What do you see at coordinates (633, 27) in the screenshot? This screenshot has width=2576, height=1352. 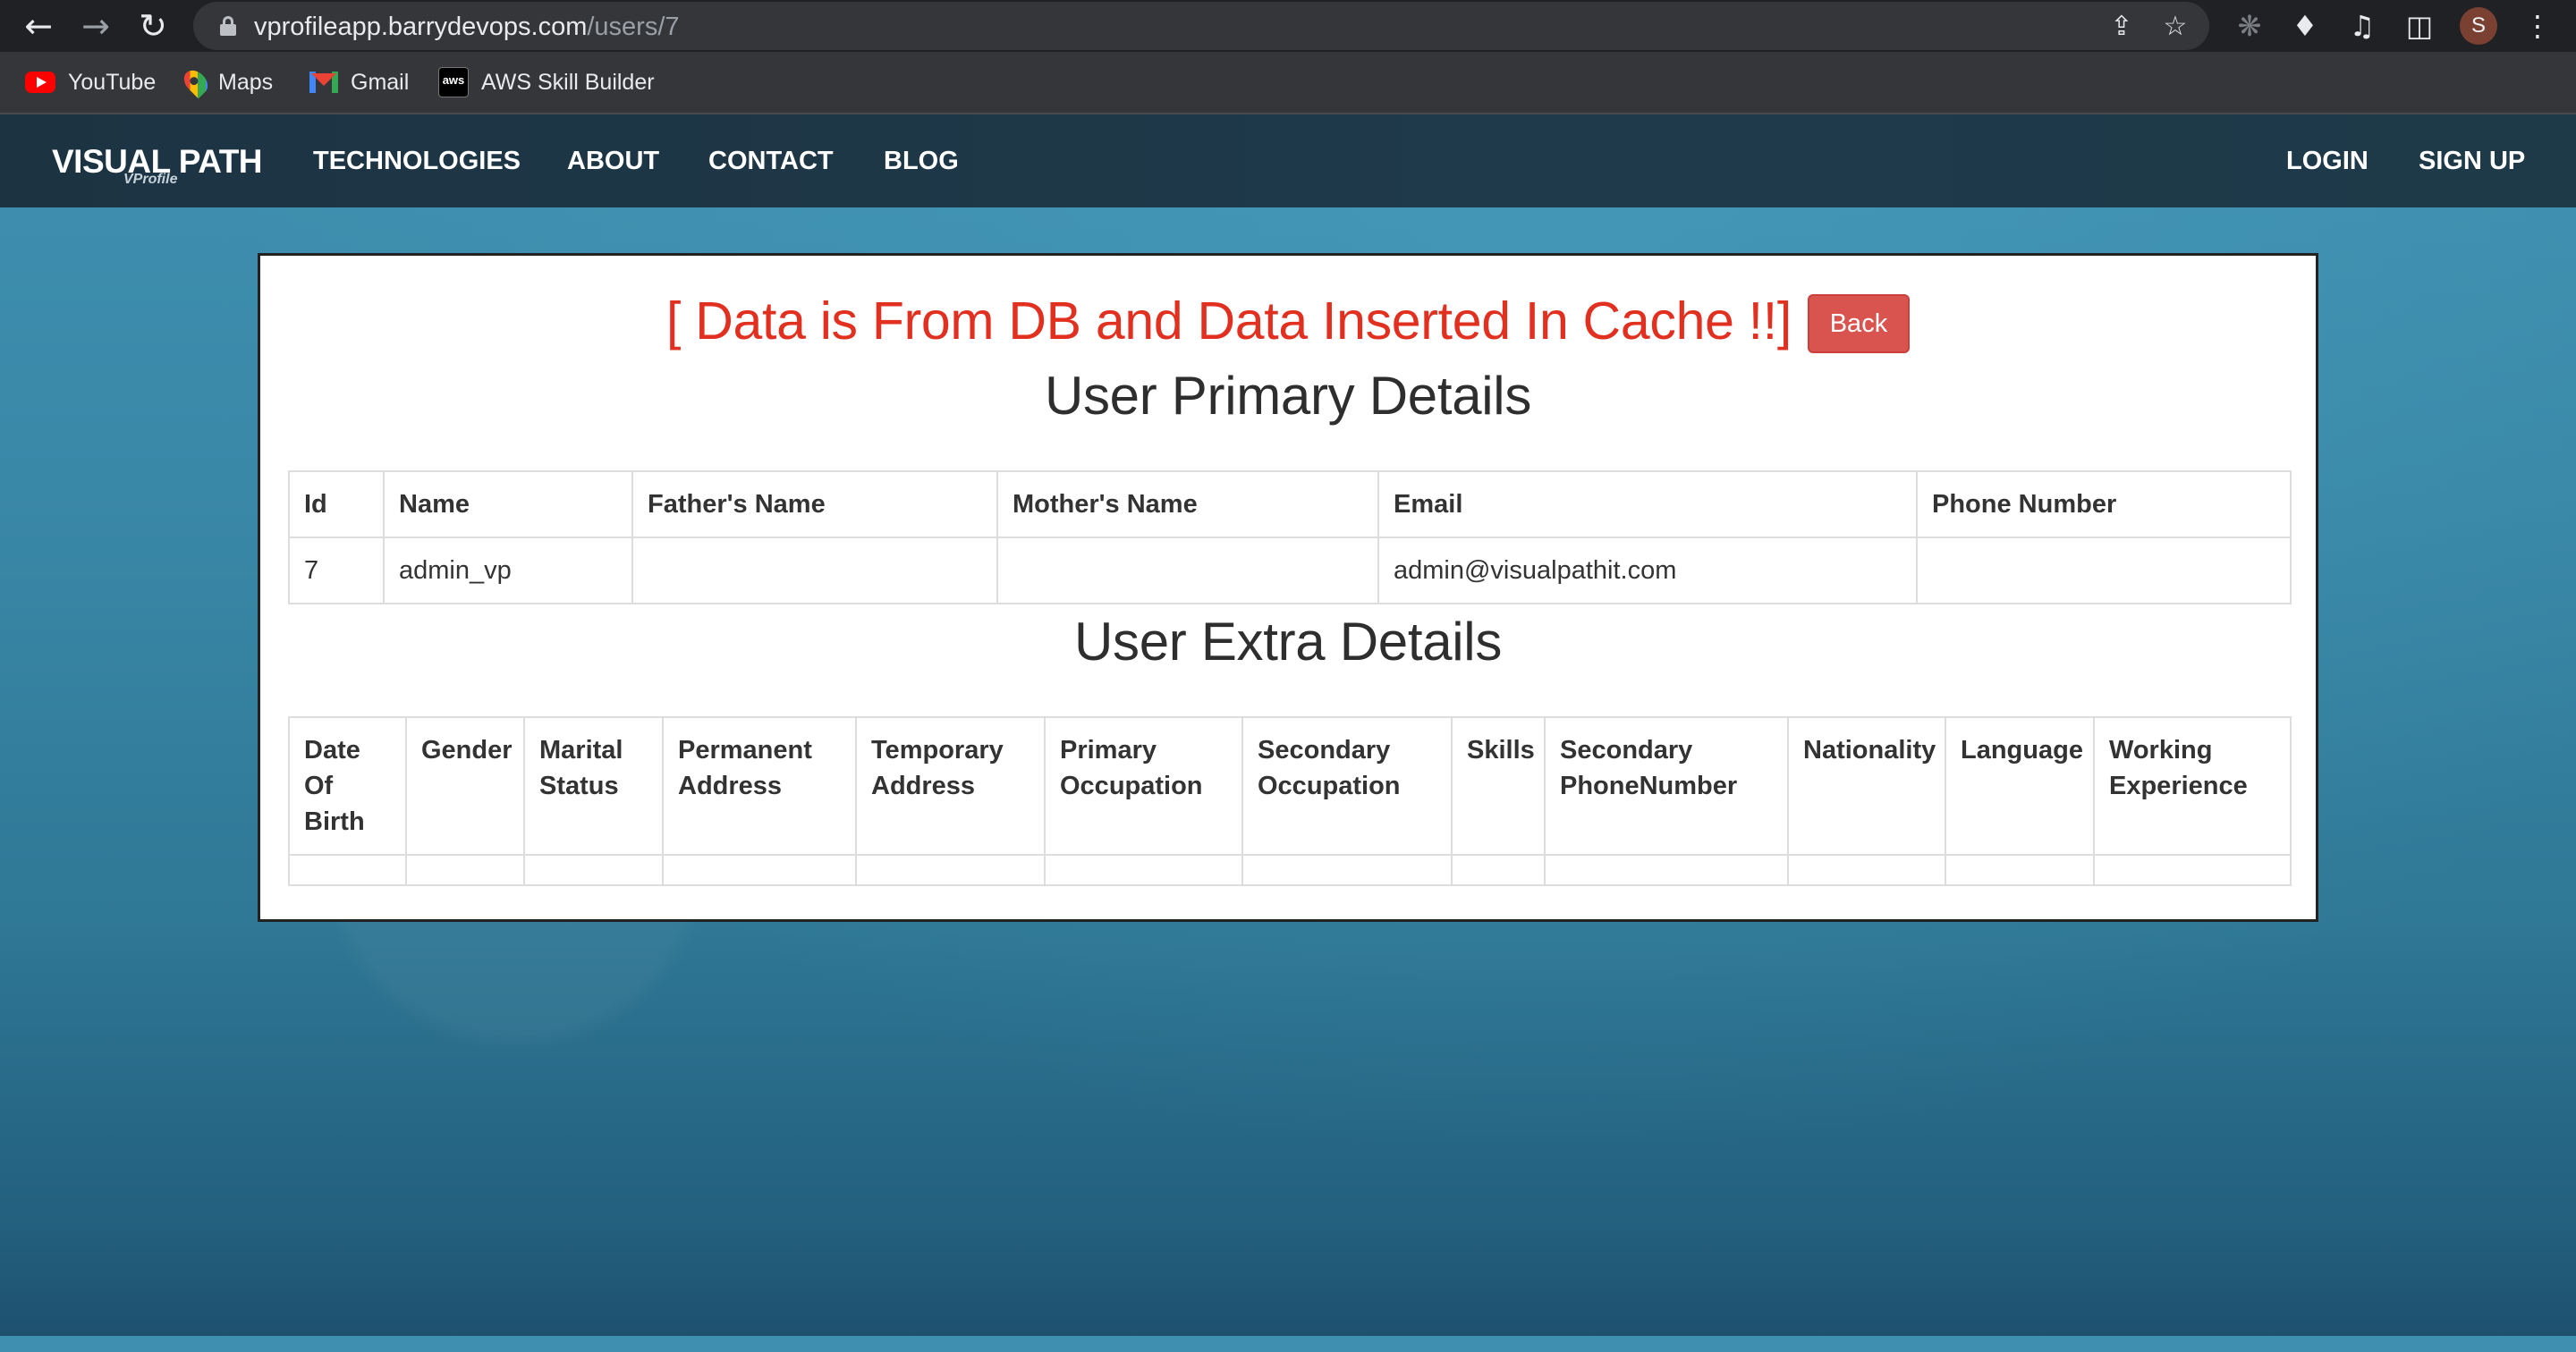 I see `url-path: /users/7` at bounding box center [633, 27].